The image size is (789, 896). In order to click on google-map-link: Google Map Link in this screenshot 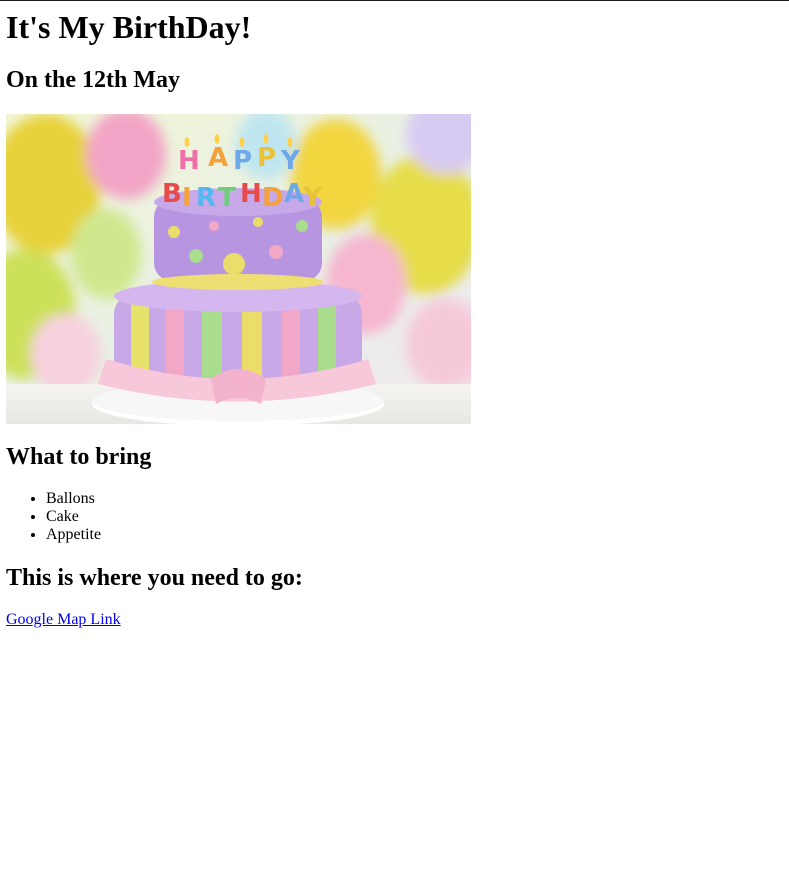, I will do `click(63, 620)`.